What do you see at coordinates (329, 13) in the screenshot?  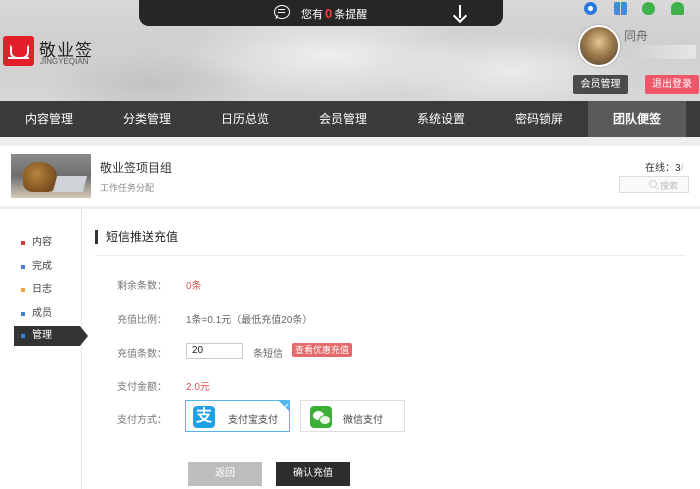 I see `notification-count: 0` at bounding box center [329, 13].